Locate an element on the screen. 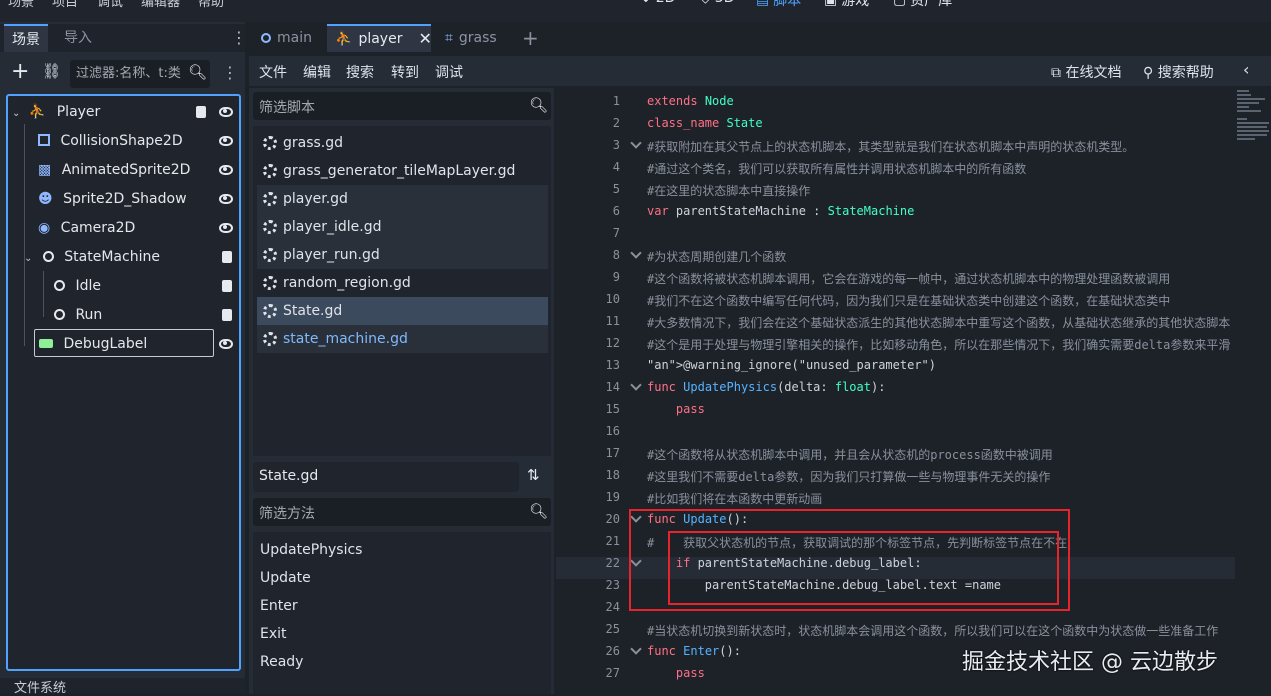 The image size is (1271, 696). script-filter-input: 筛选脚本 🔍︎ is located at coordinates (402, 106).